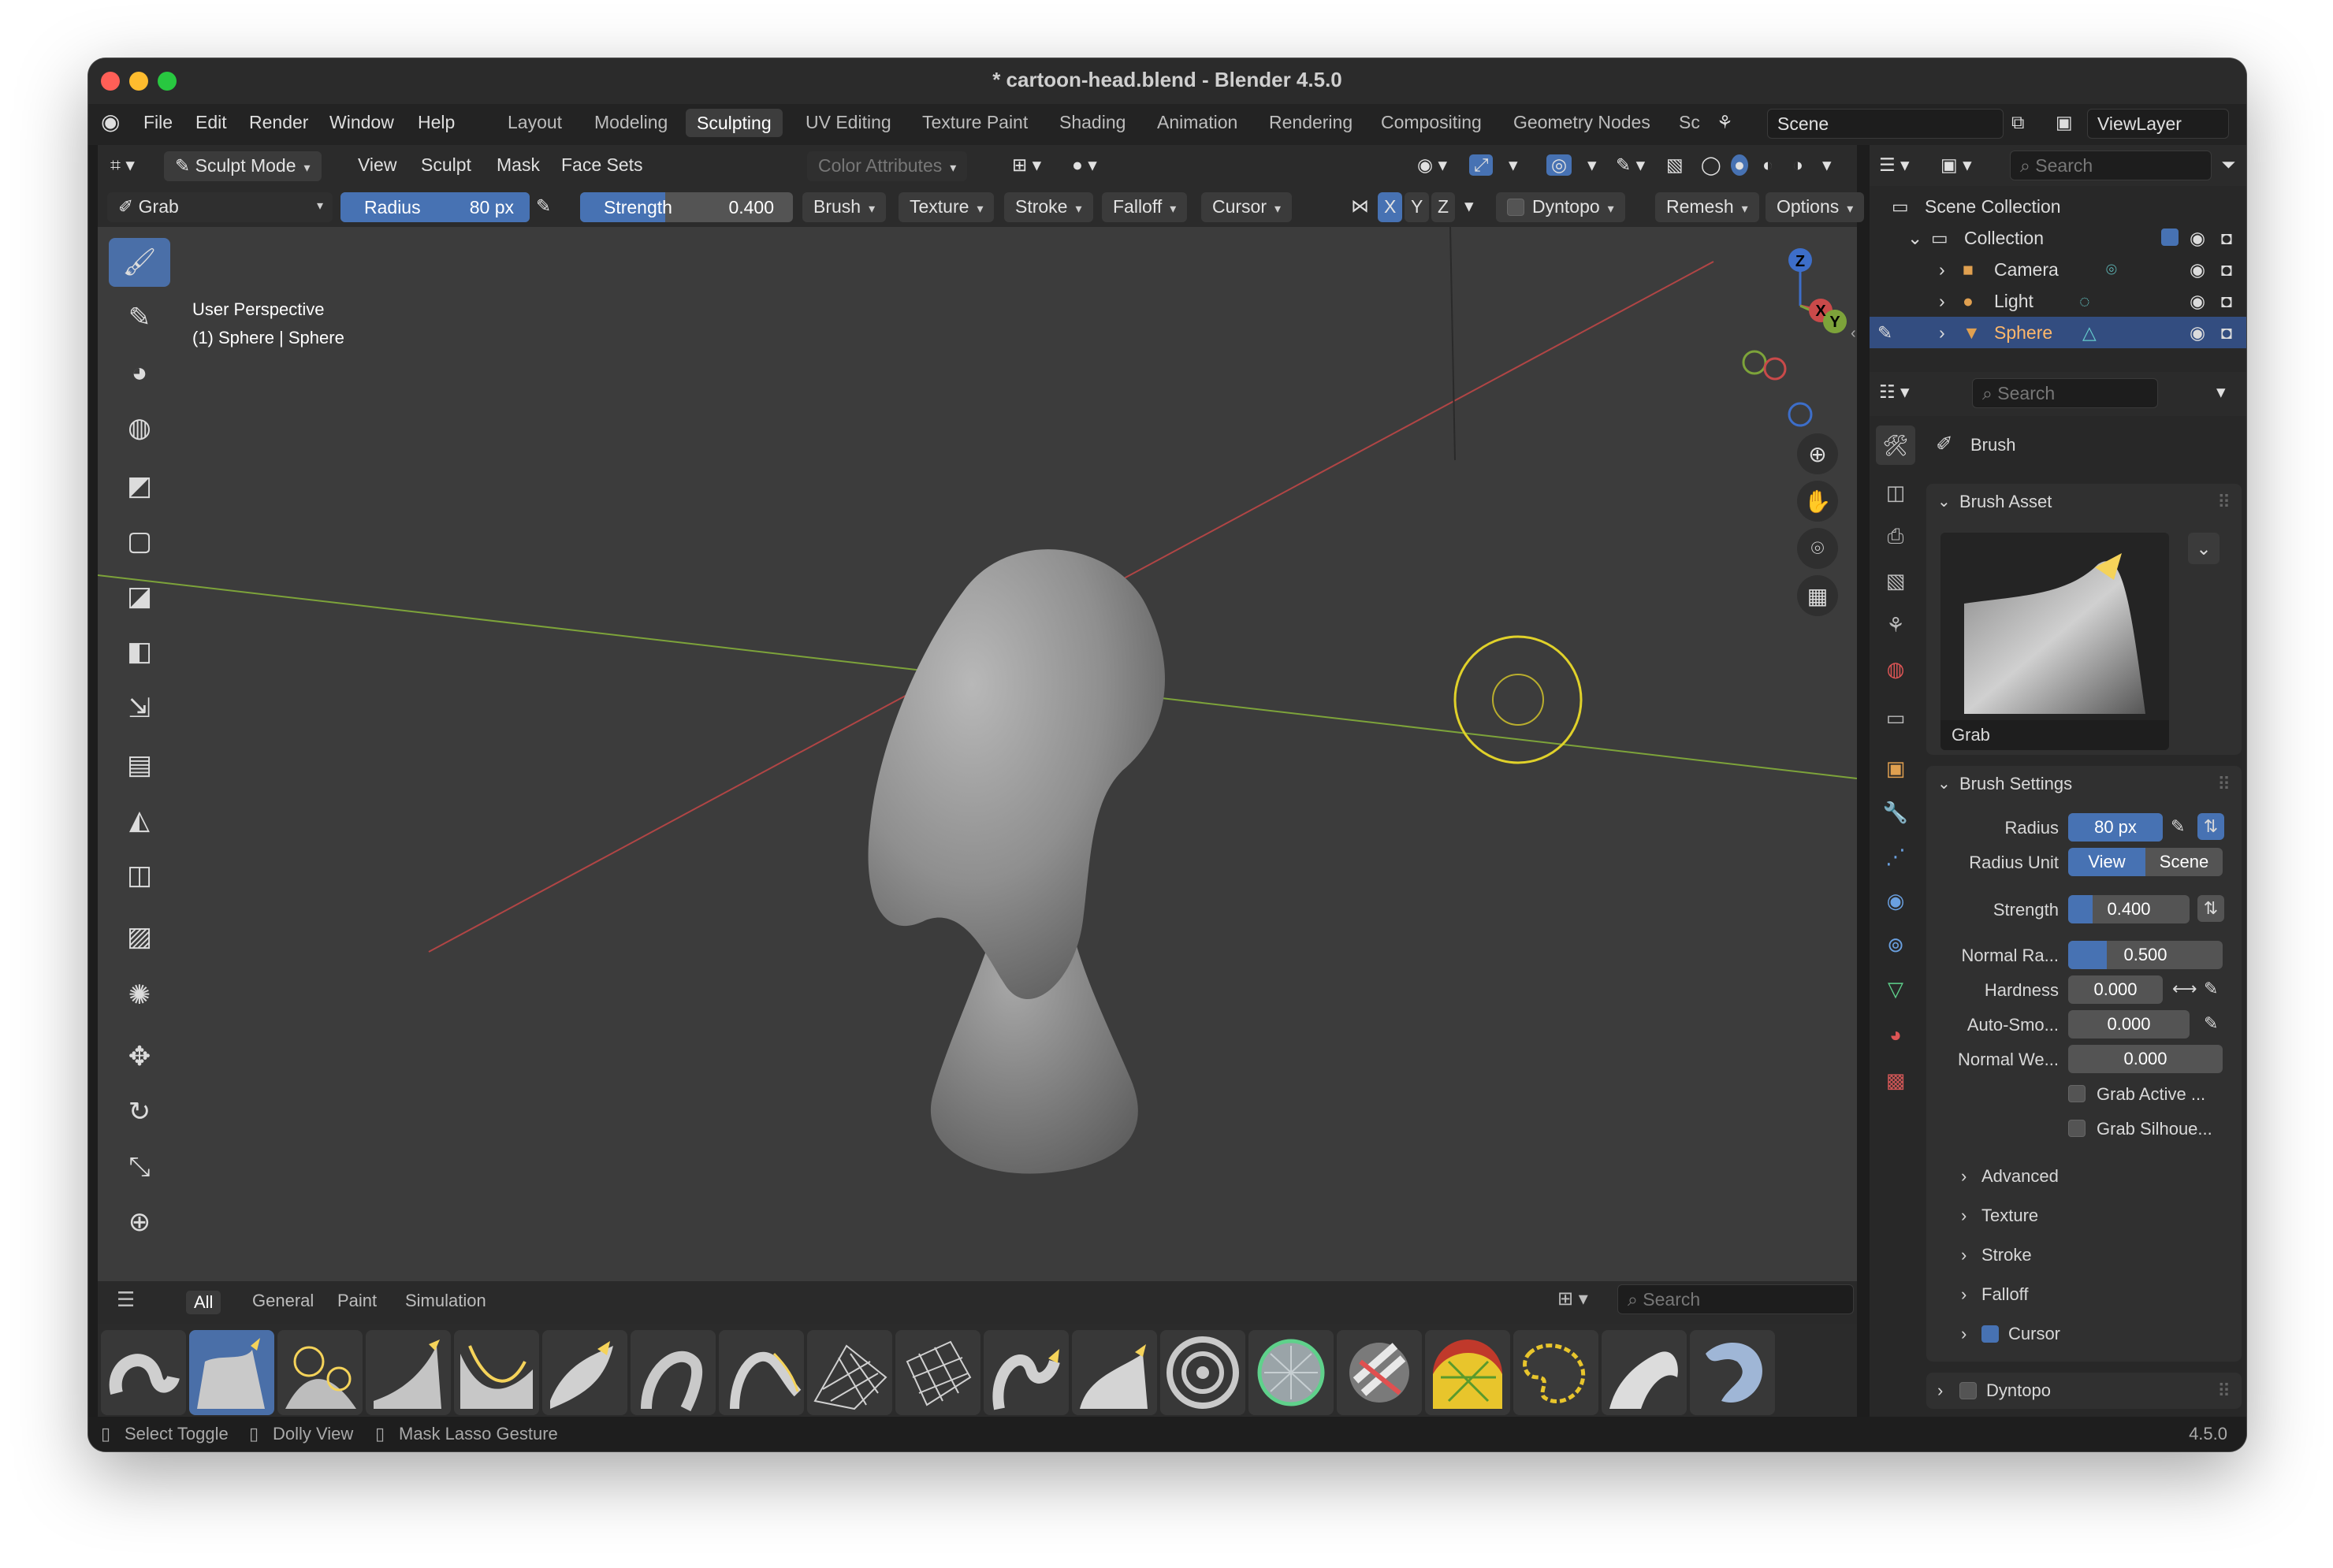  I want to click on brush-asset-preview: Grab, so click(2054, 641).